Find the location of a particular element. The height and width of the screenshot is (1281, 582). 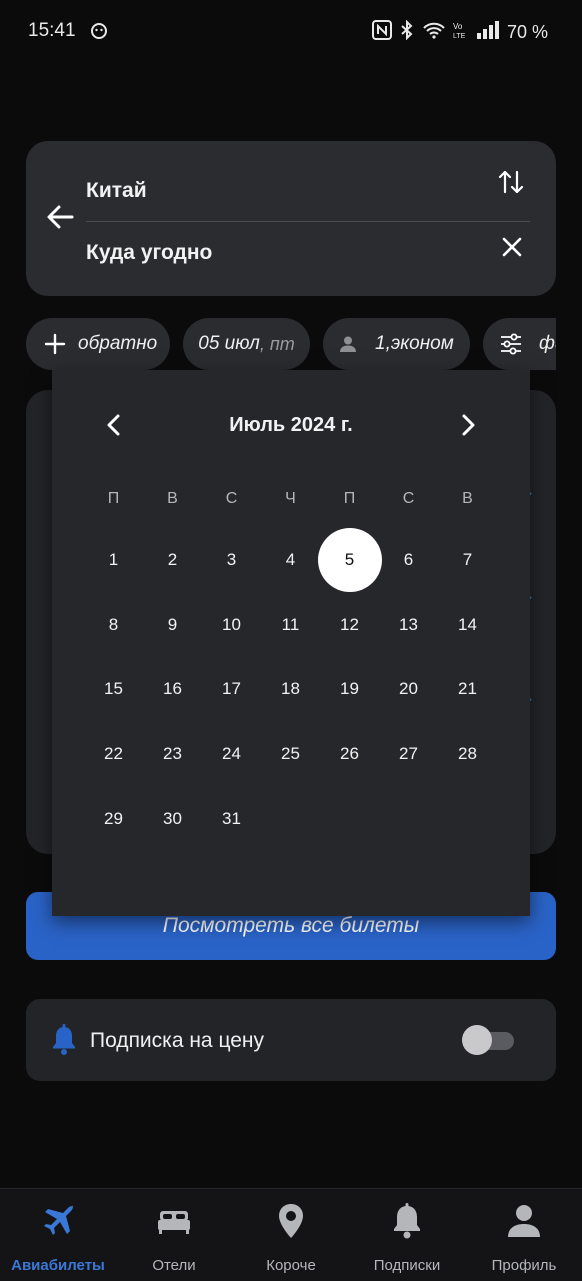

calendar-day-number: 16 is located at coordinates (172, 689).